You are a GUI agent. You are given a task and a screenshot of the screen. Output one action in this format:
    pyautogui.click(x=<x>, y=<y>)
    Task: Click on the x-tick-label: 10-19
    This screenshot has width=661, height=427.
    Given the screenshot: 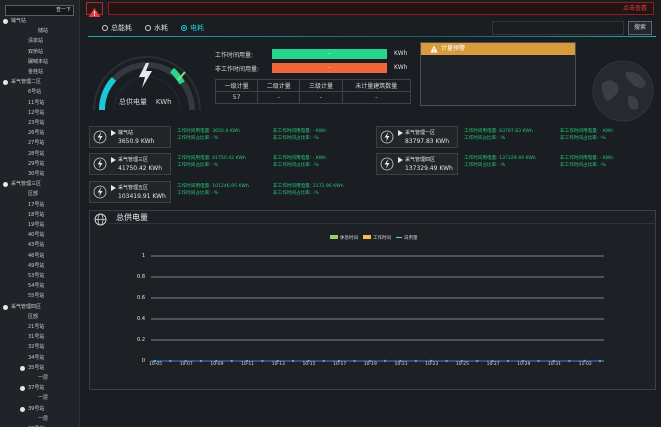 What is the action you would take?
    pyautogui.click(x=370, y=364)
    